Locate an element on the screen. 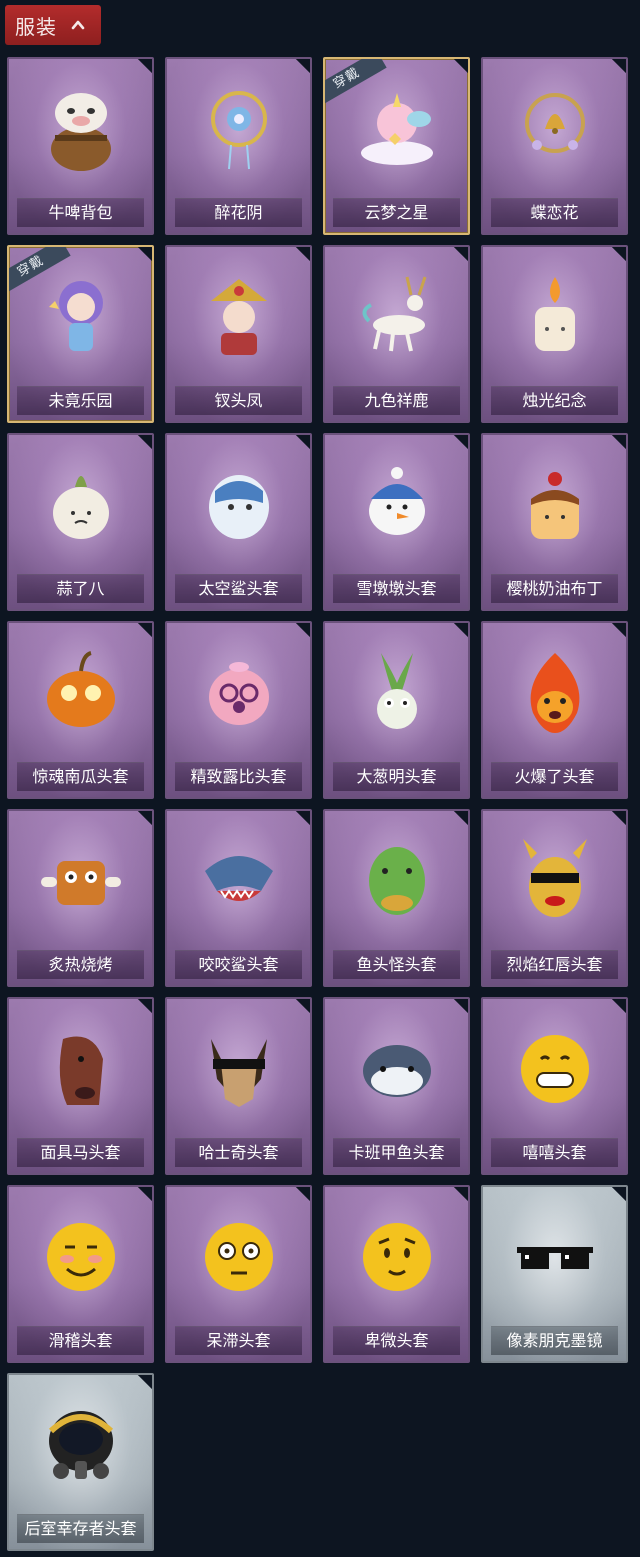 This screenshot has height=1557, width=640. costume-item-card: 像素朋克墨镜 is located at coordinates (554, 1274).